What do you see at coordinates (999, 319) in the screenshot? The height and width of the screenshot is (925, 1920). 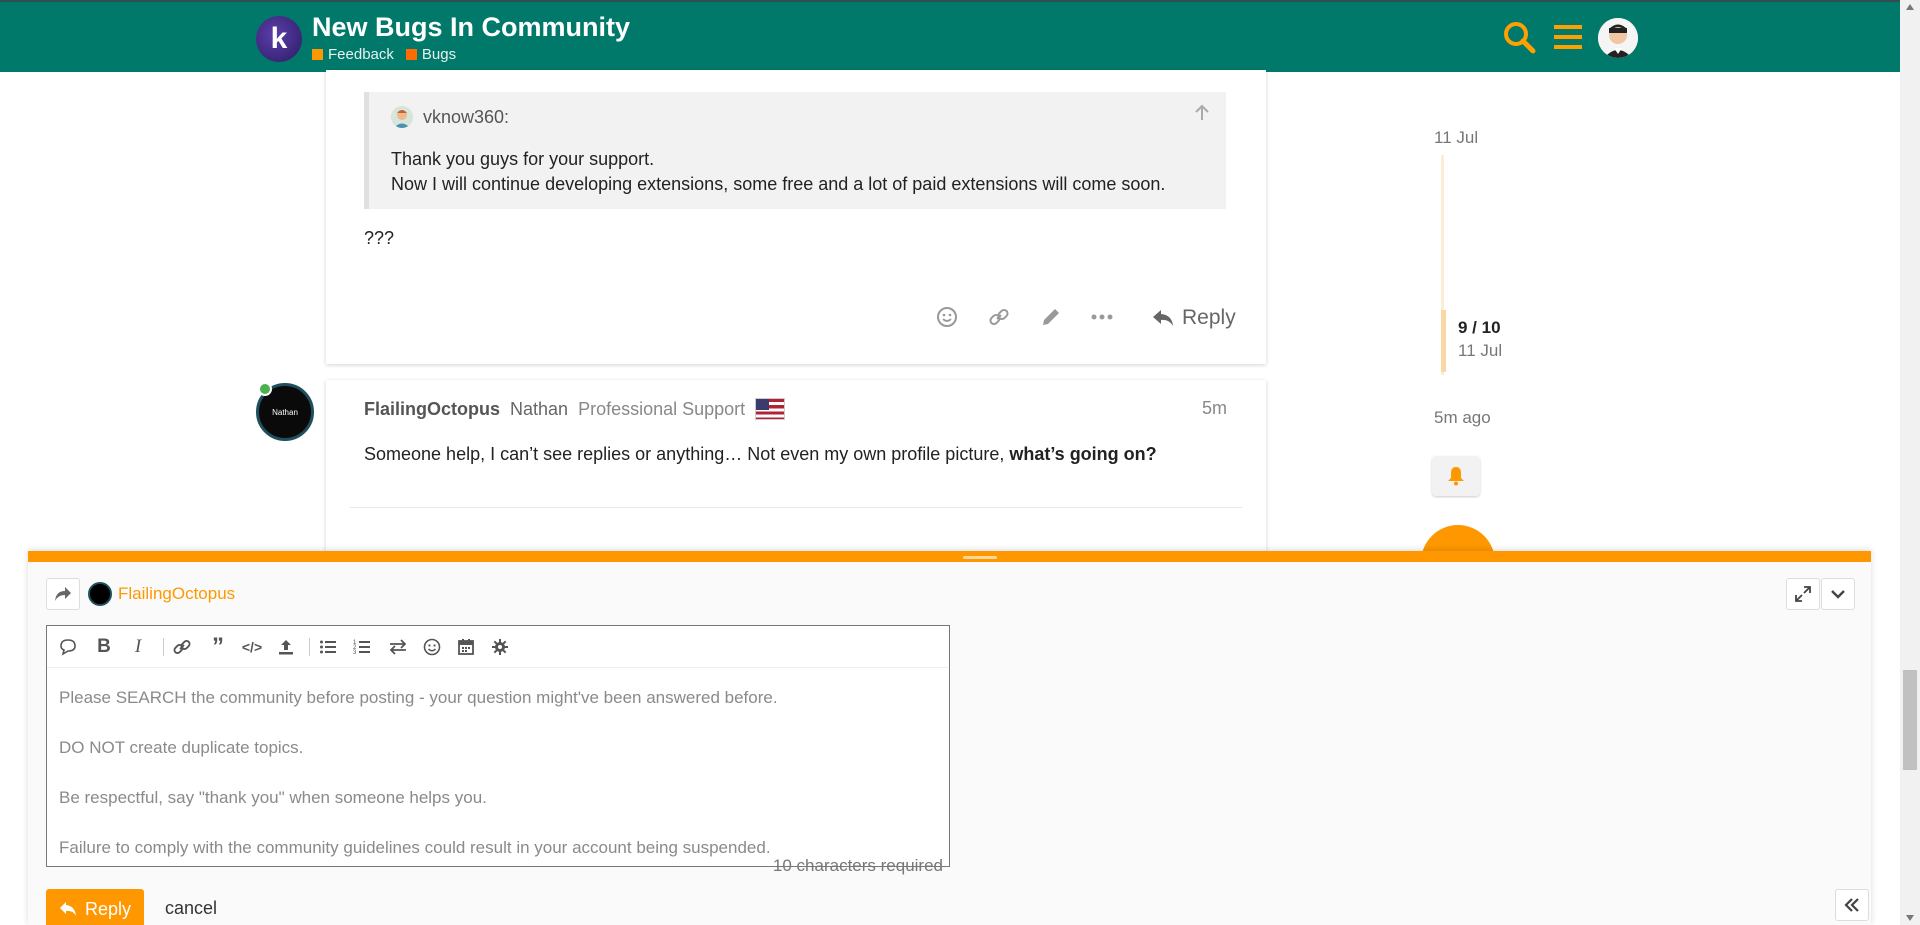 I see `link-icon` at bounding box center [999, 319].